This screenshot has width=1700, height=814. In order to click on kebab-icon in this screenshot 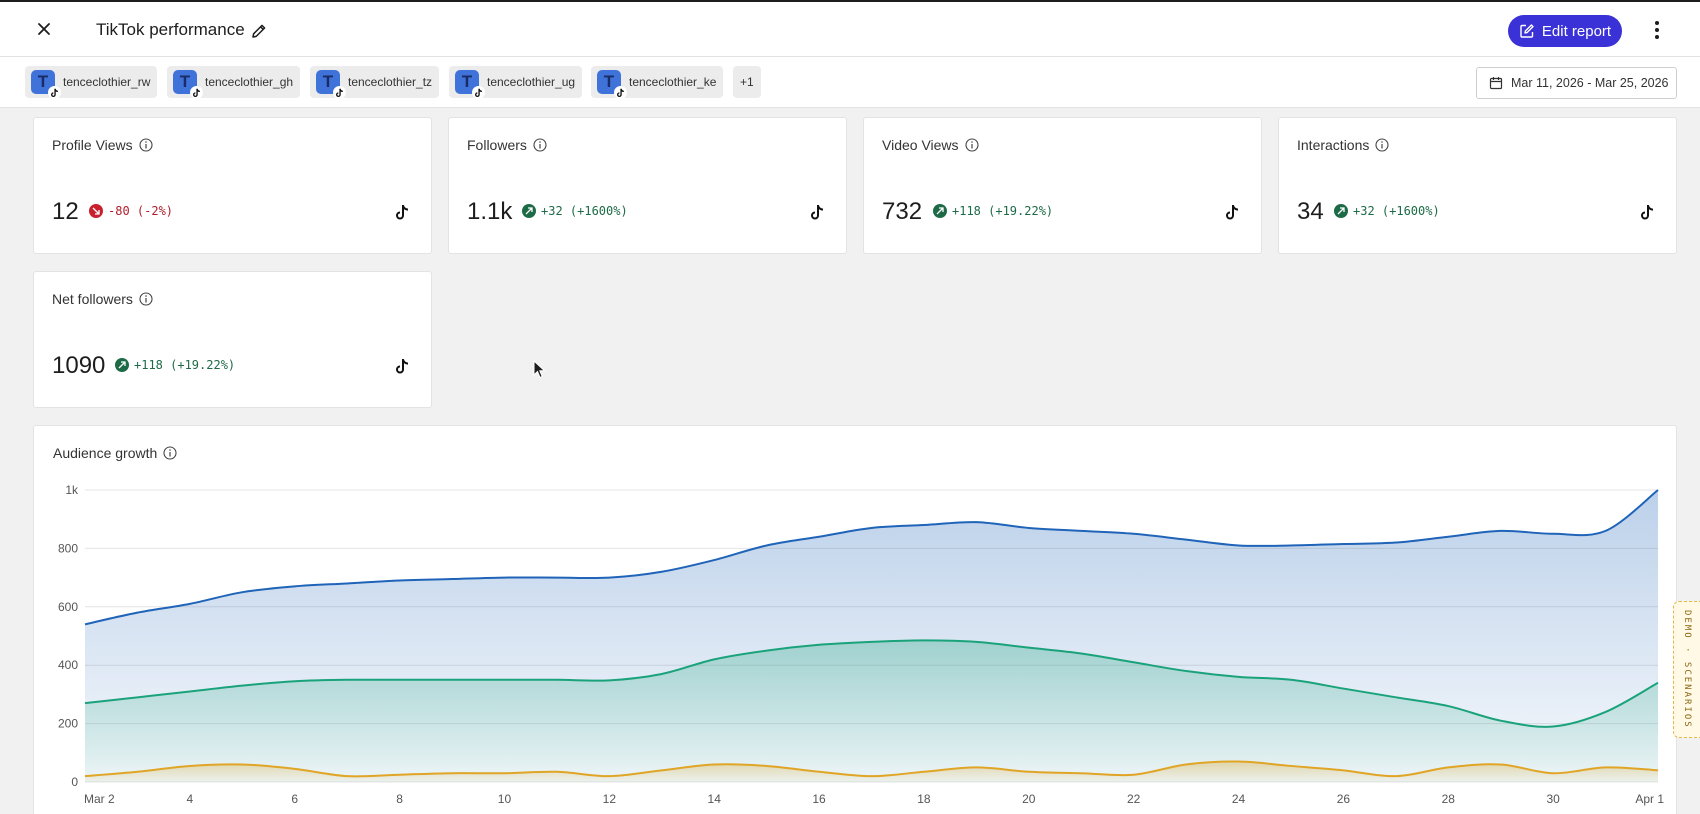, I will do `click(1657, 30)`.